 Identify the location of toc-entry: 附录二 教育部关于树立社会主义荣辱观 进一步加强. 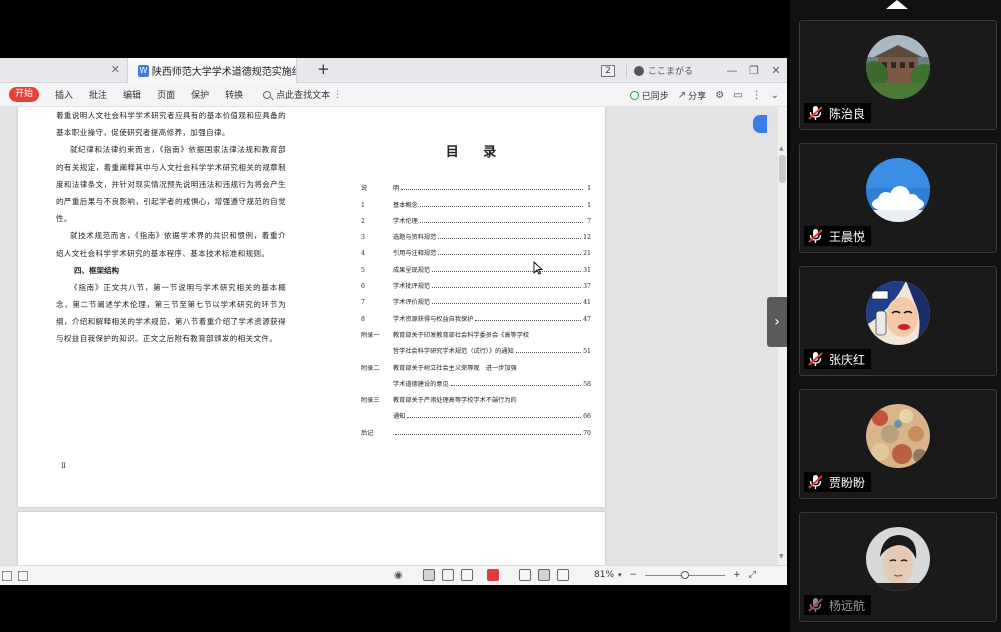
(476, 363).